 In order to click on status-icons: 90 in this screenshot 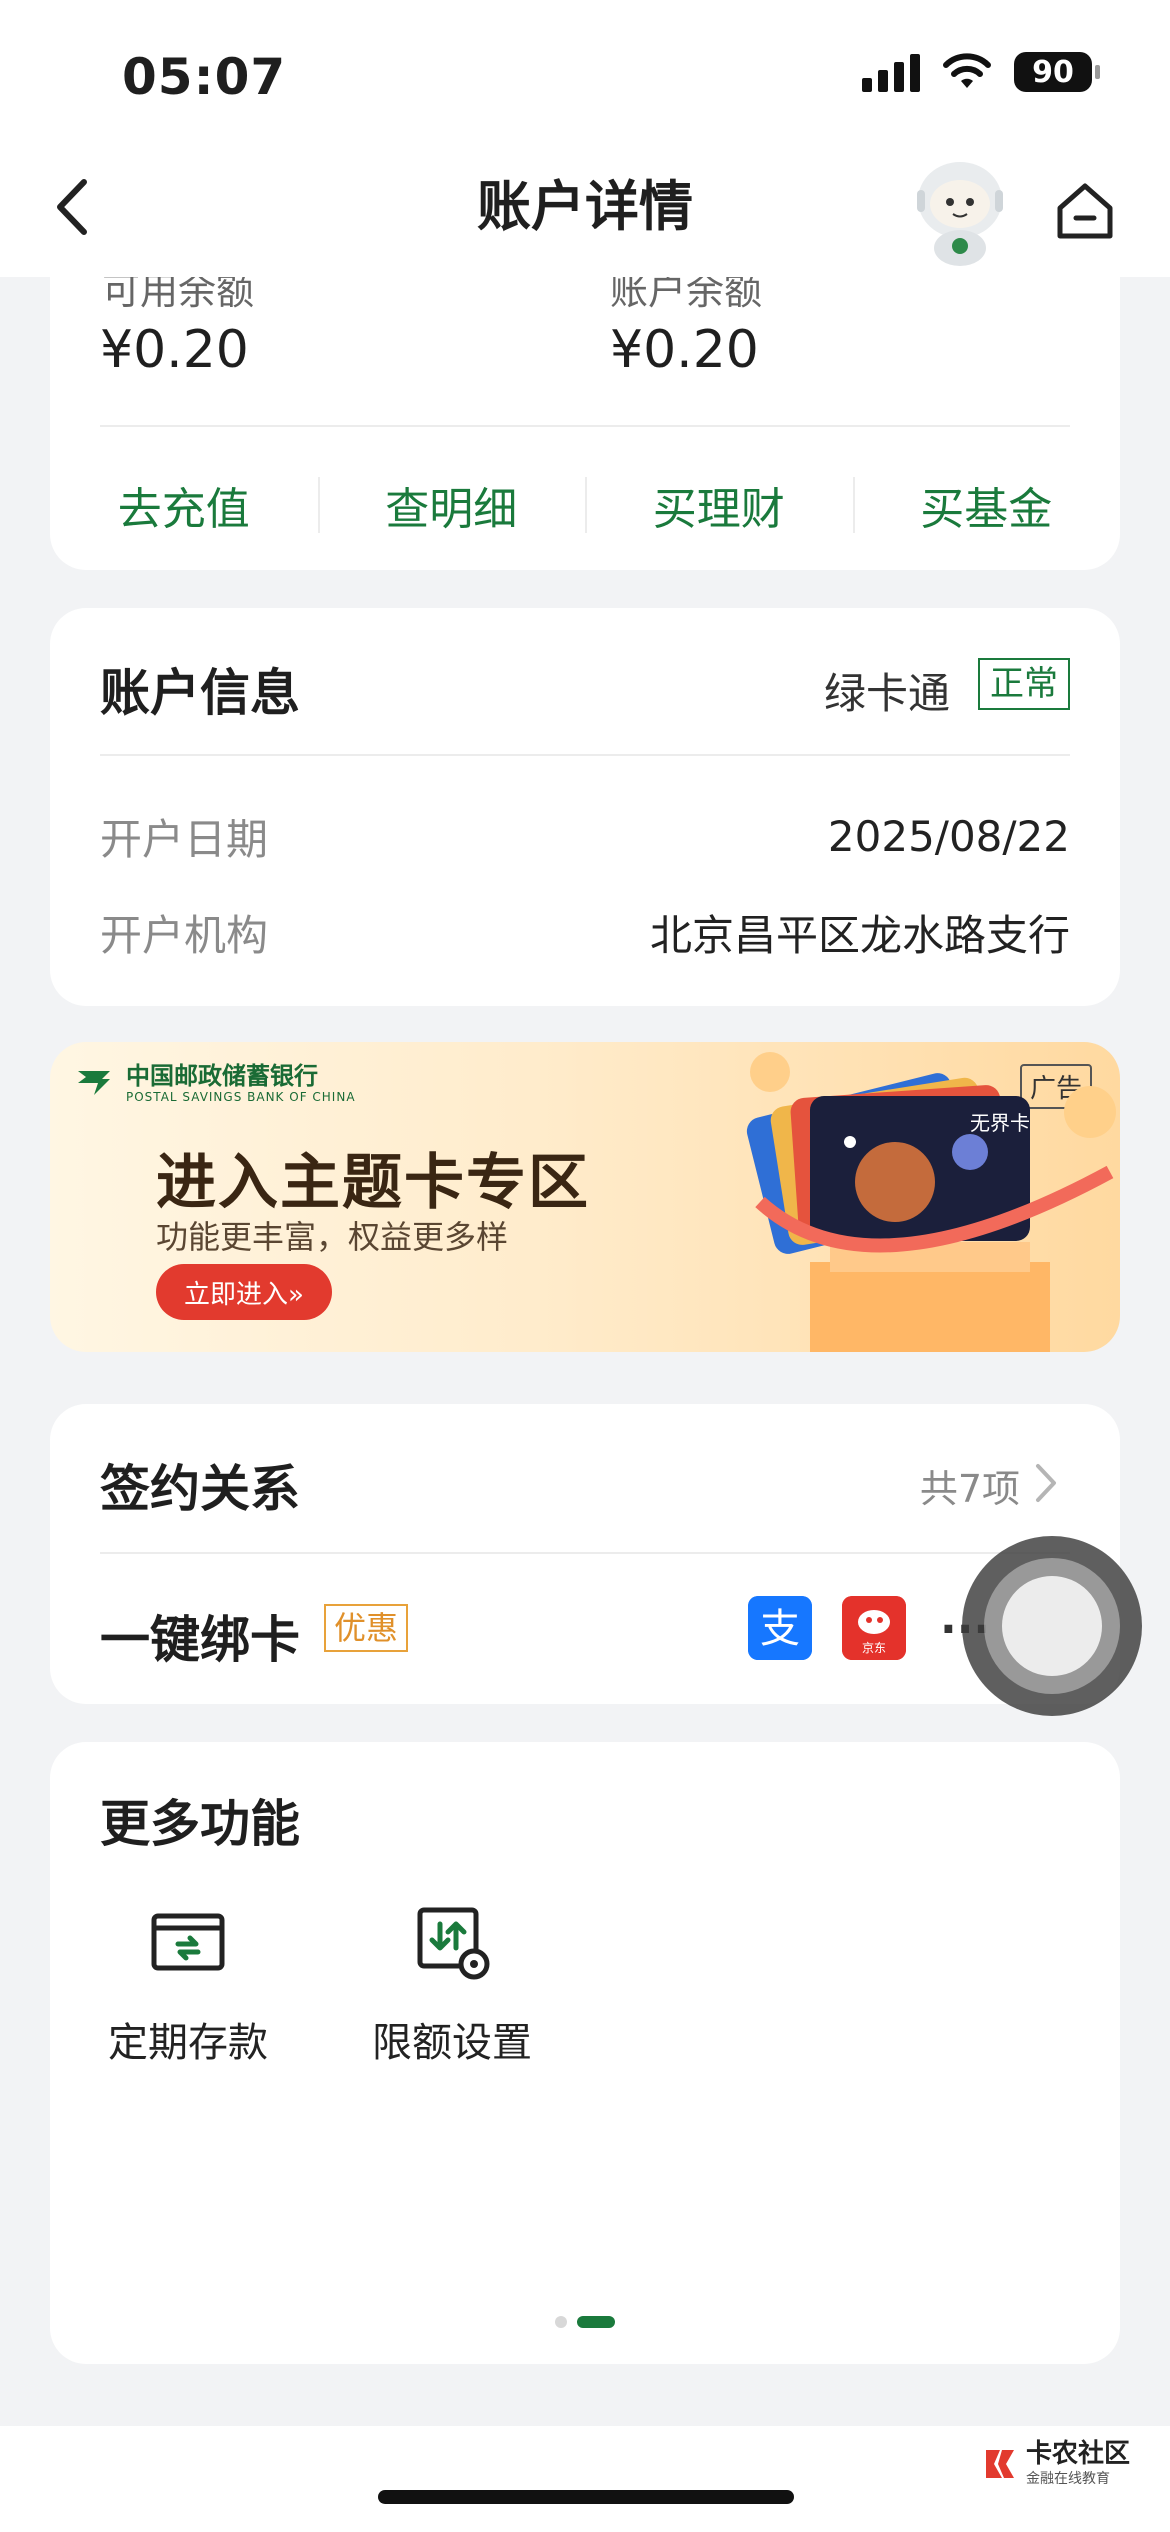, I will do `click(981, 72)`.